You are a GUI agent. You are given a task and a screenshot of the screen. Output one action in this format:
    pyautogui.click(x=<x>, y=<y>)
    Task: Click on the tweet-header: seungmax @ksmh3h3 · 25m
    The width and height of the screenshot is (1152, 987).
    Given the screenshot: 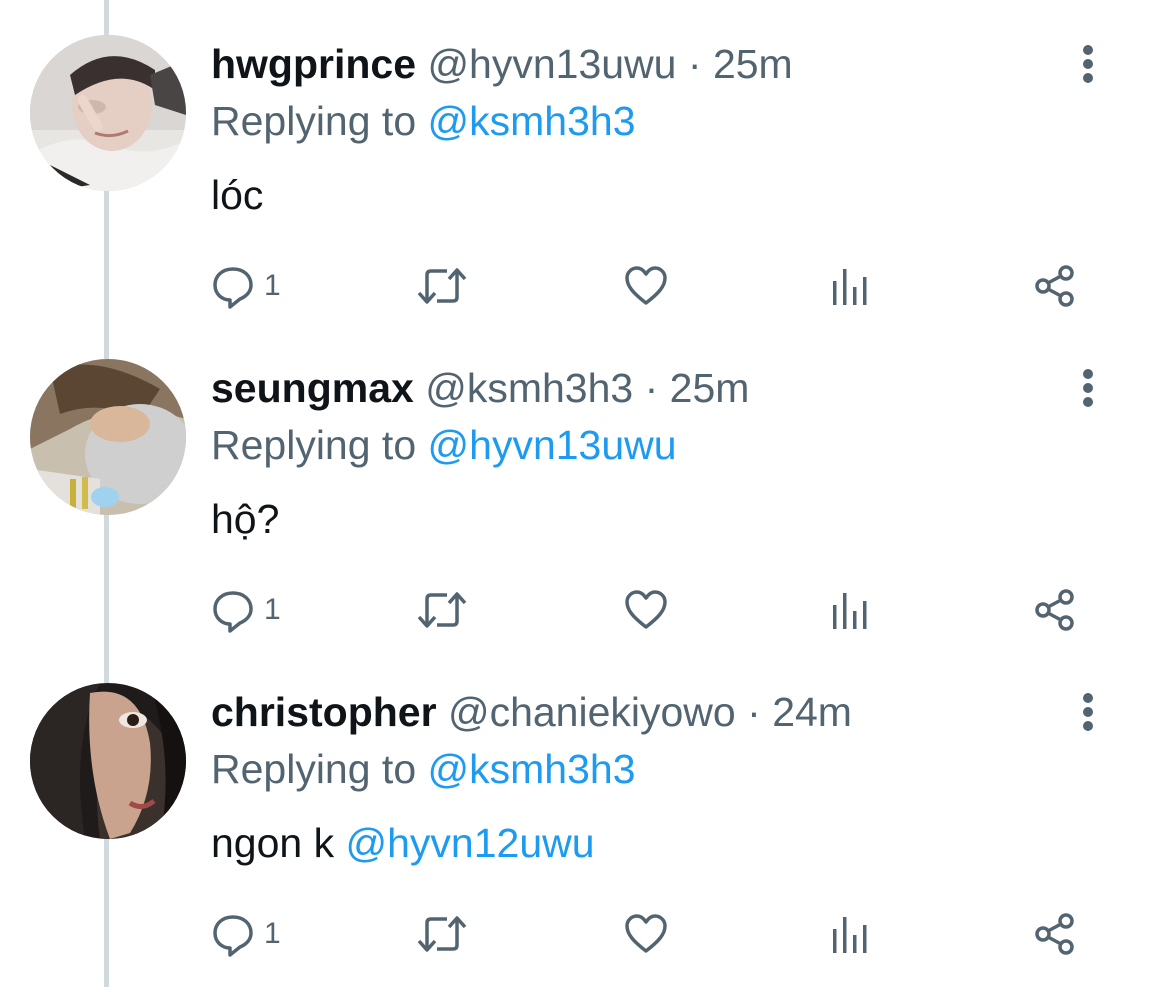 What is the action you would take?
    pyautogui.click(x=480, y=388)
    